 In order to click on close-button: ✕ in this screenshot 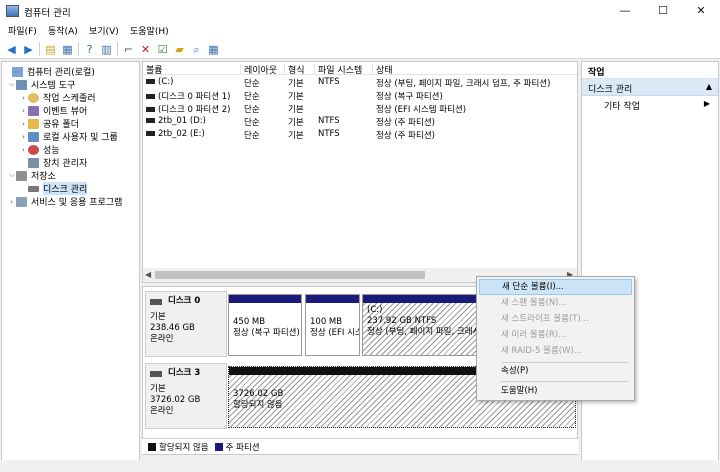, I will do `click(701, 11)`.